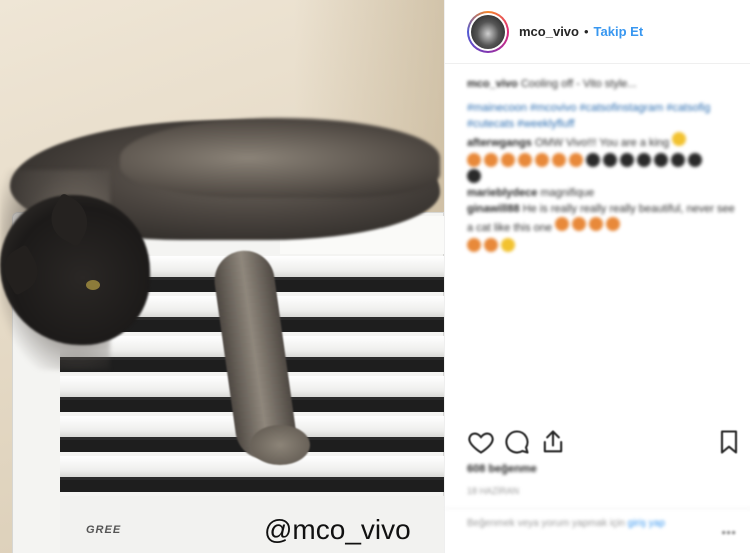  What do you see at coordinates (280, 445) in the screenshot?
I see `cat-paw` at bounding box center [280, 445].